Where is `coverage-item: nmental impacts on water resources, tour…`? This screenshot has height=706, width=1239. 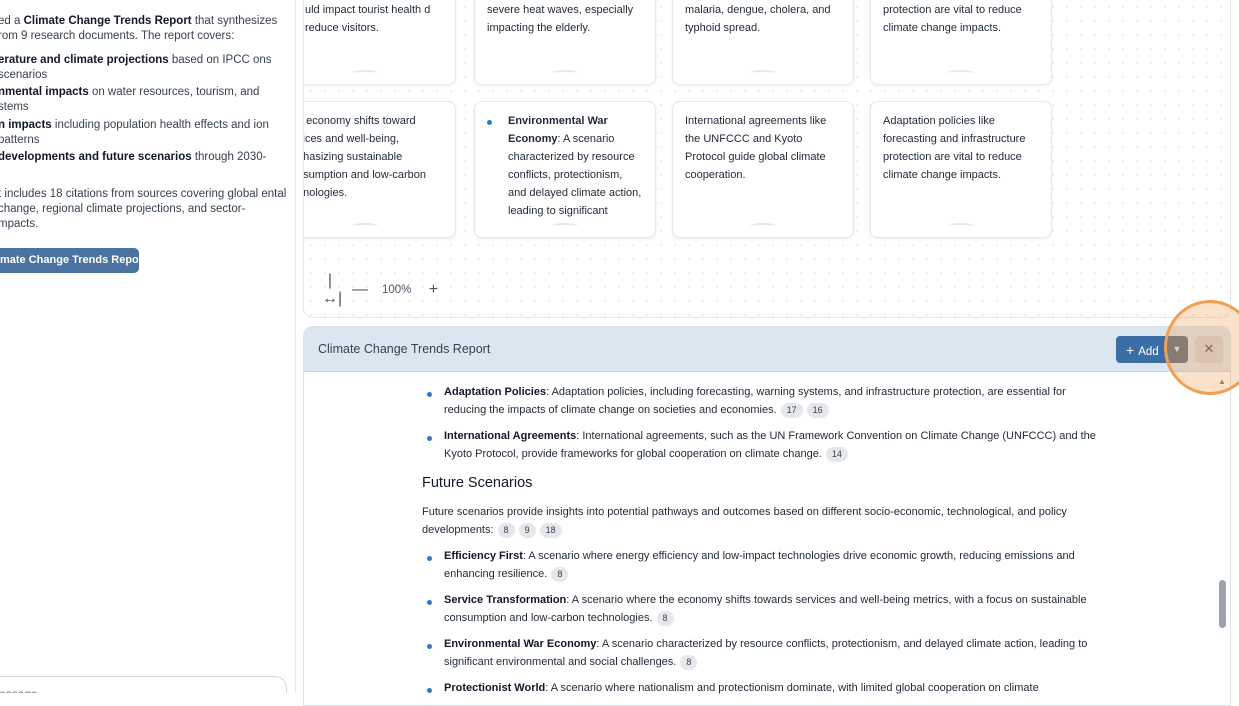 coverage-item: nmental impacts on water resources, tour… is located at coordinates (130, 99).